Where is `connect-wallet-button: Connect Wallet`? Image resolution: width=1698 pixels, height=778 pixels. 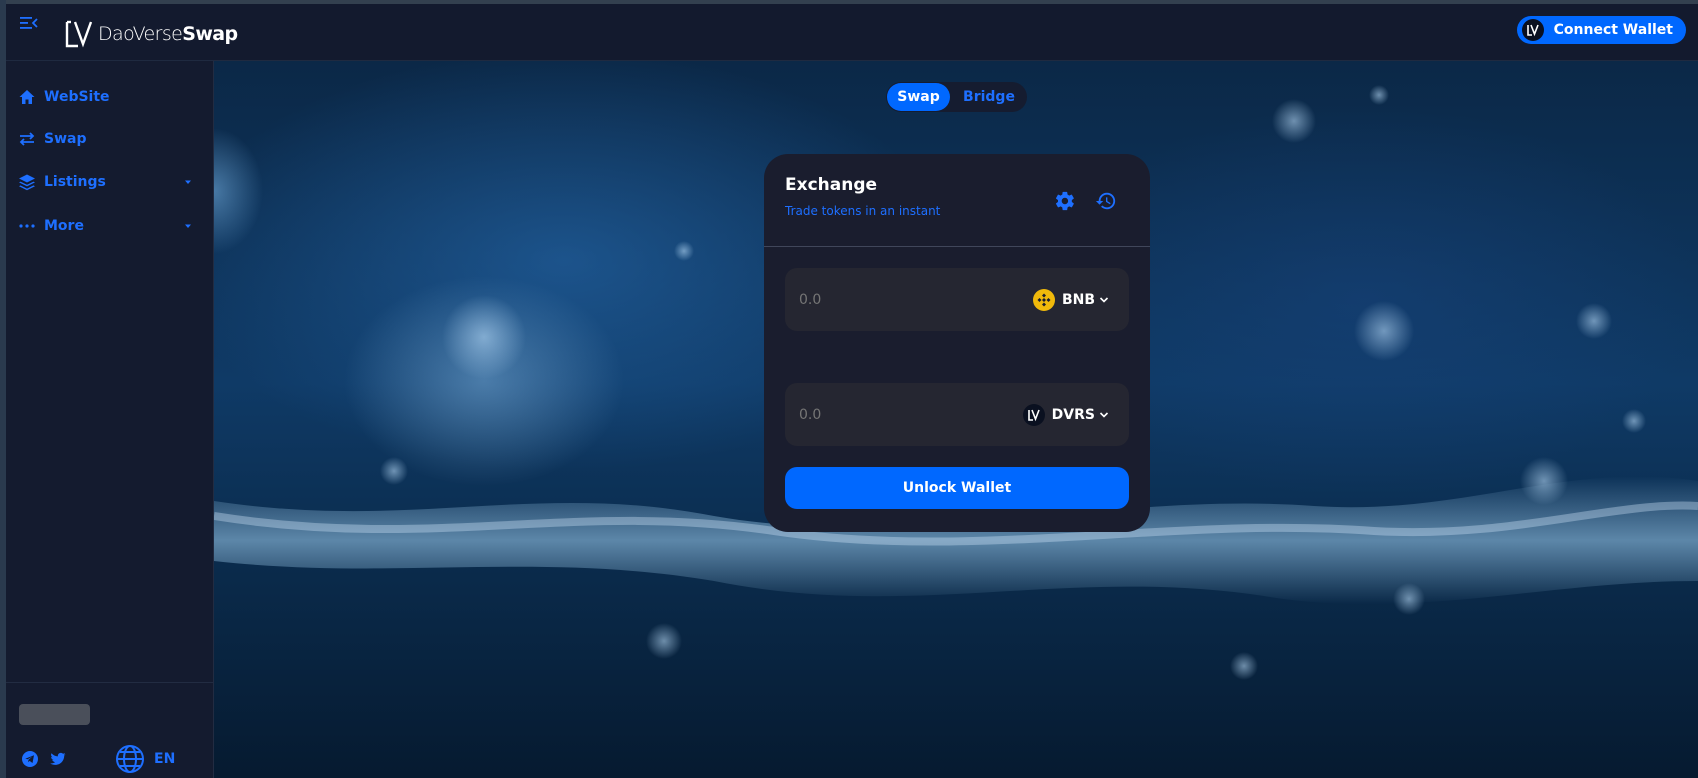
connect-wallet-button: Connect Wallet is located at coordinates (1601, 30).